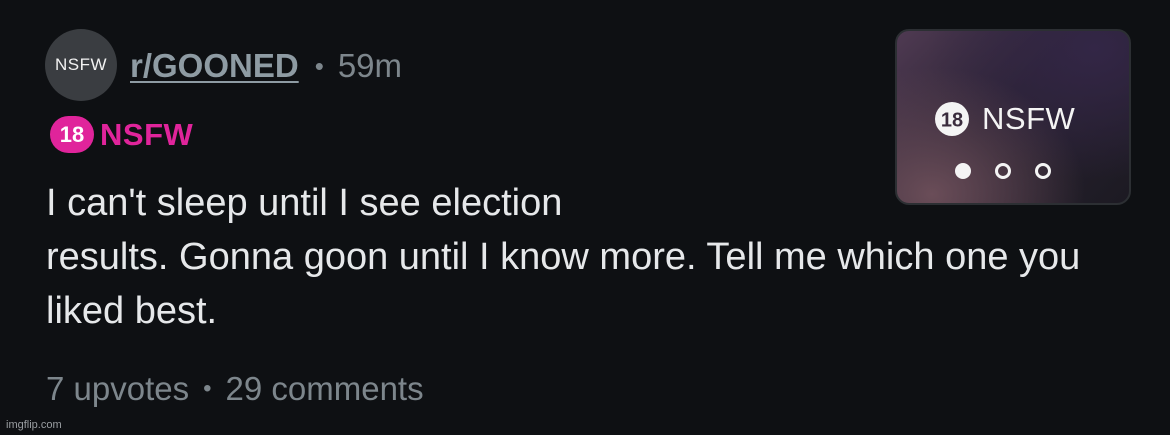  Describe the element at coordinates (1029, 118) in the screenshot. I see `thumbnail-nsfw-label: NSFW` at that location.